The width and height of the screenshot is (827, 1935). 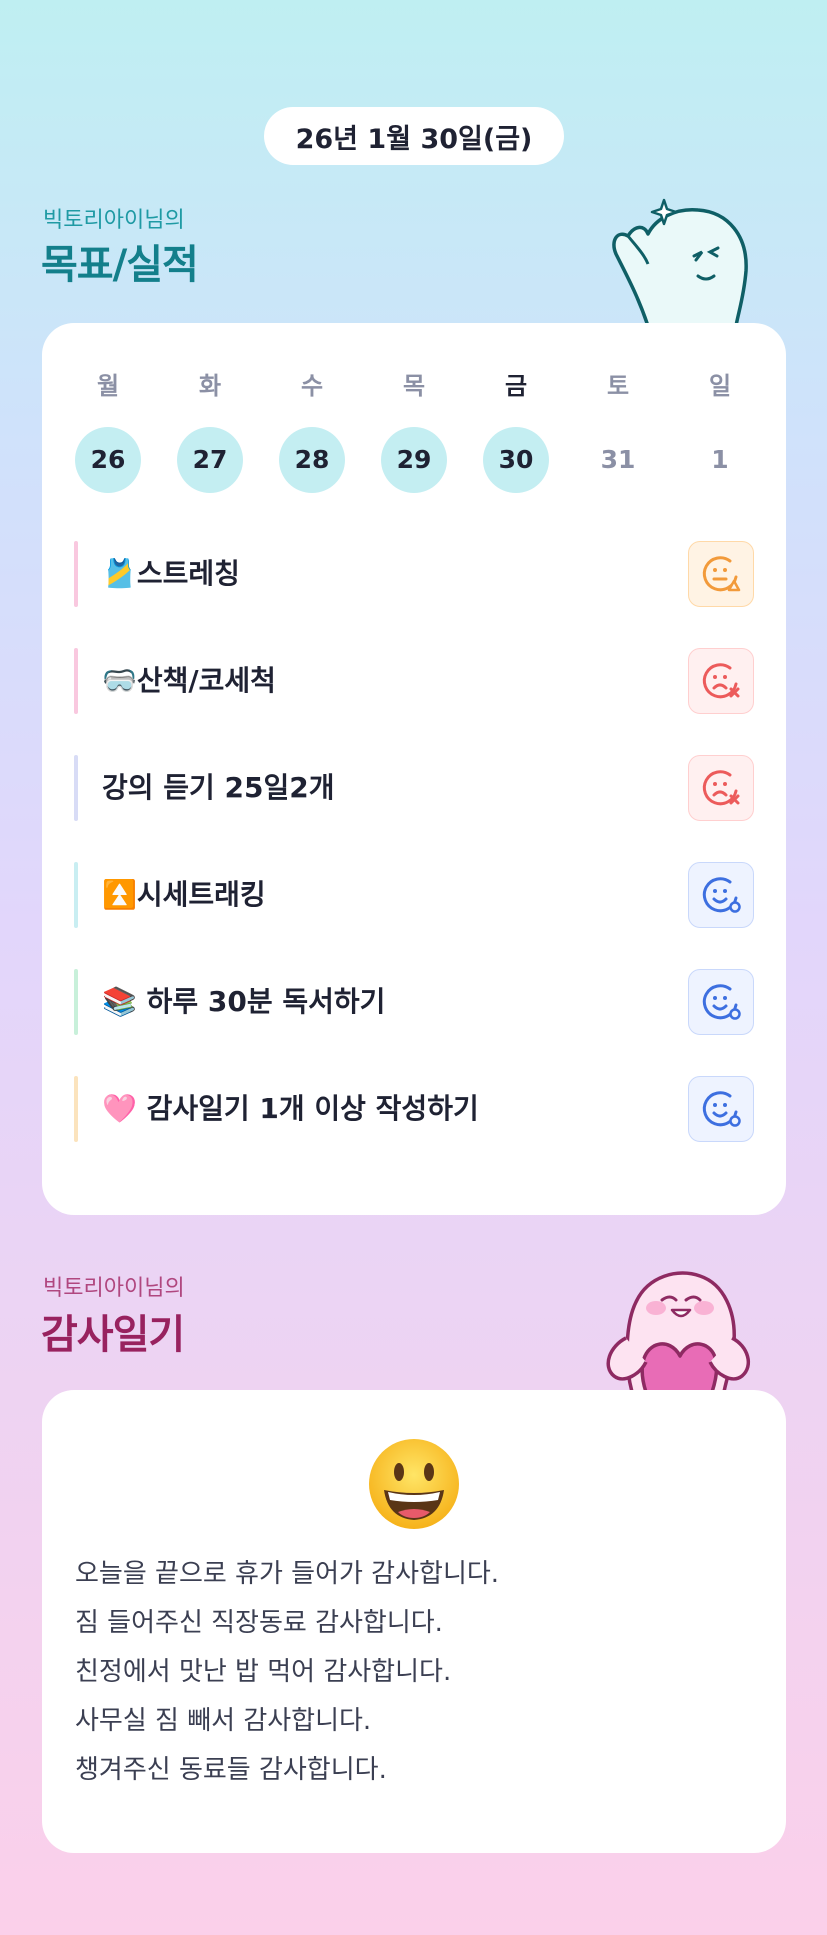 I want to click on goal-label: ⏫시세트래킹, so click(x=184, y=894).